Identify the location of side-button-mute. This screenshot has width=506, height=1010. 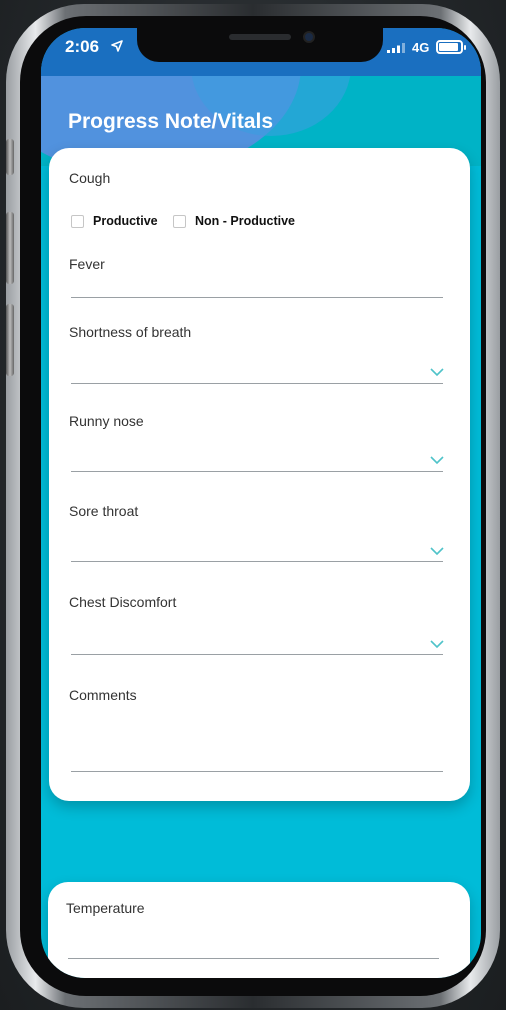
(10, 157).